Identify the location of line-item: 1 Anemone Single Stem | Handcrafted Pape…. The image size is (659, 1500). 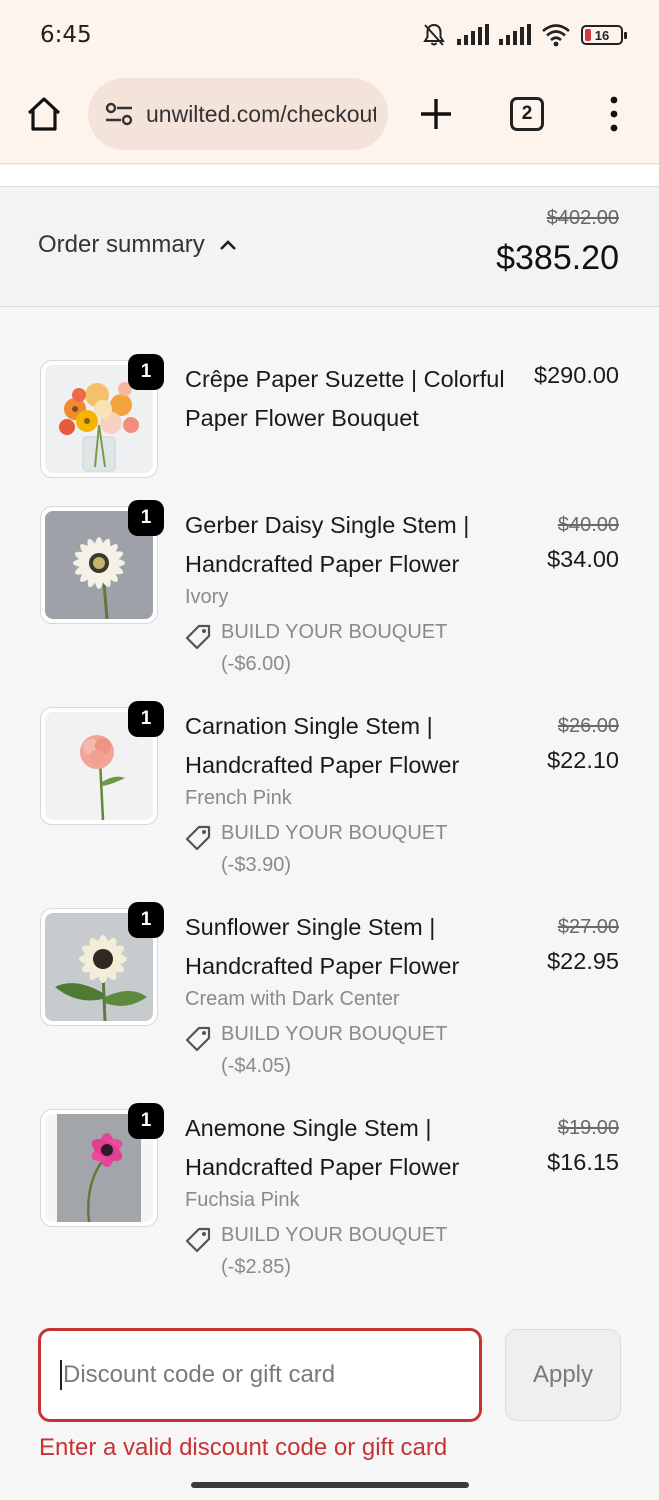
(329, 1194).